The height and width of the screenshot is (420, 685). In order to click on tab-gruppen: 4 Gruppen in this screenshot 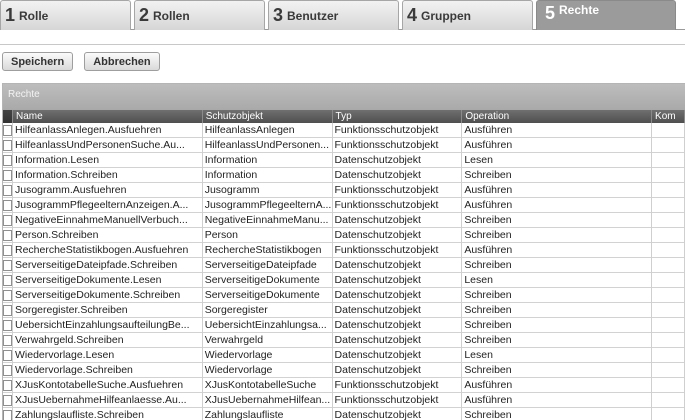, I will do `click(467, 15)`.